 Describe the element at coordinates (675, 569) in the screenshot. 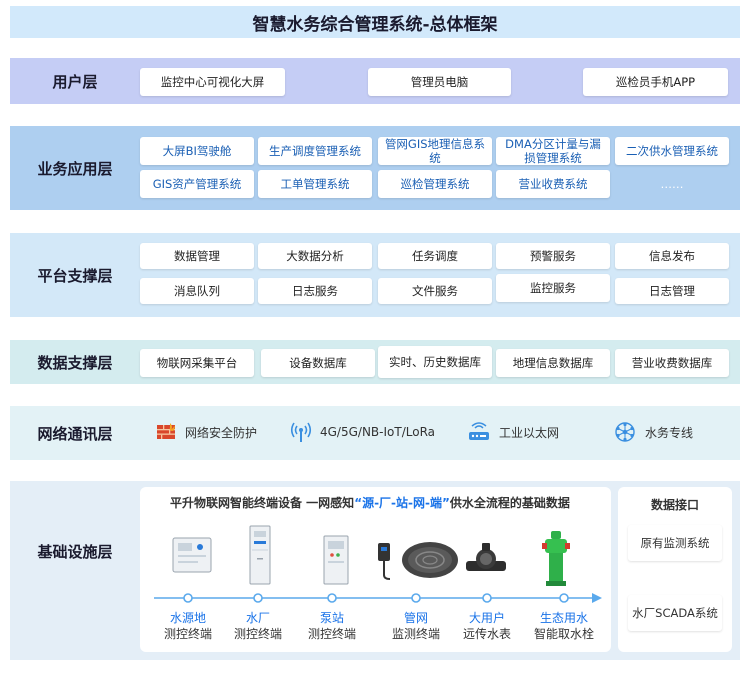

I see `interface-panel: 数据接口 原有监测系统 水厂SCADA系统` at that location.